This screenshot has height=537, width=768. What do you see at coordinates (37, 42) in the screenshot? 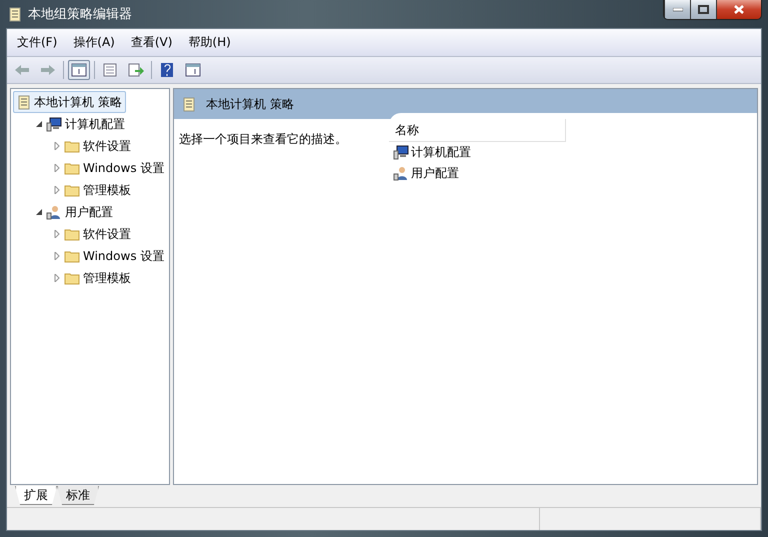
I see `menu-item: 文件(F)` at bounding box center [37, 42].